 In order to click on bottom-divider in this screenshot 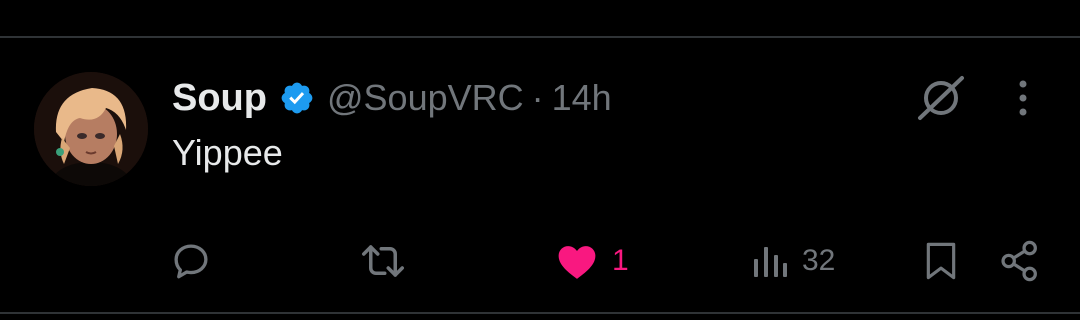, I will do `click(540, 313)`.